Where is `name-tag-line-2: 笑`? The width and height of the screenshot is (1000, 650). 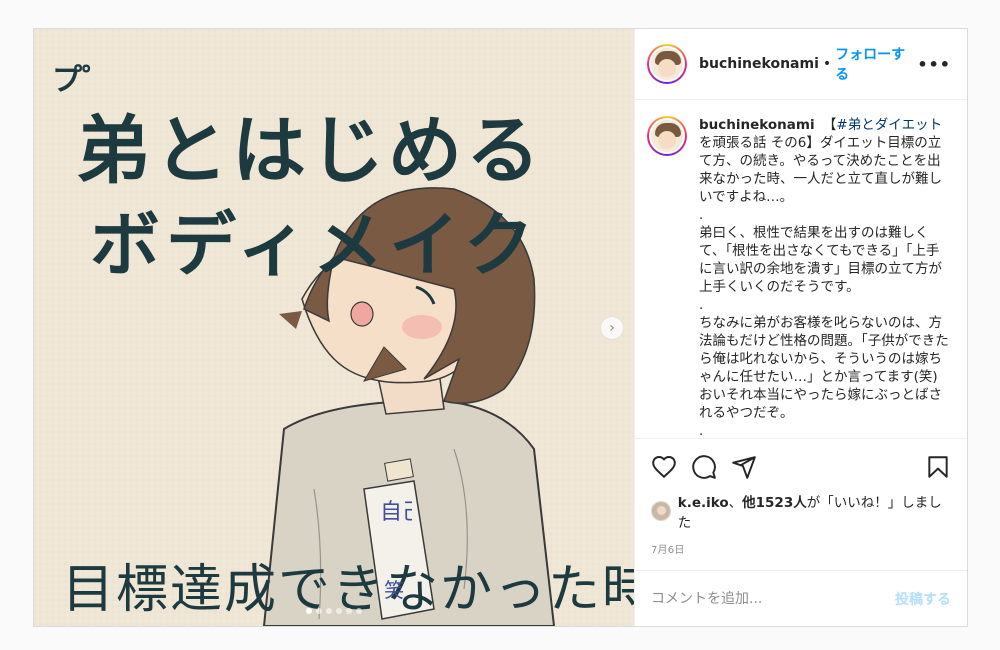
name-tag-line-2: 笑 is located at coordinates (394, 590).